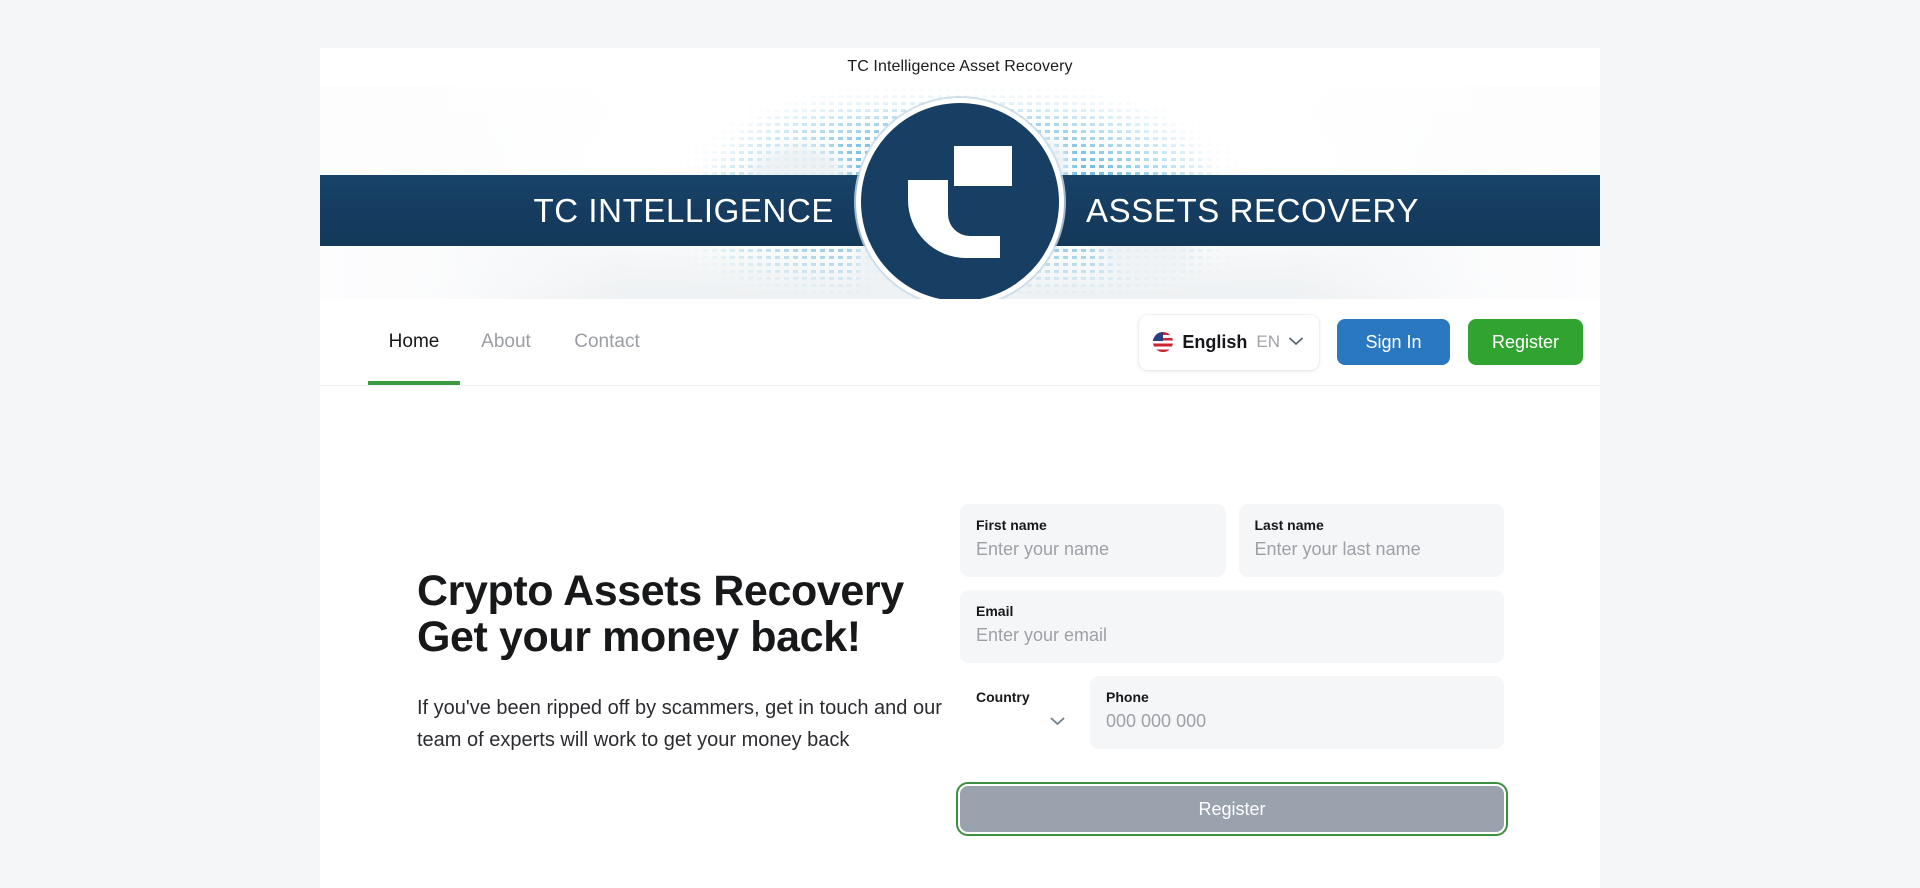 Image resolution: width=1920 pixels, height=888 pixels. What do you see at coordinates (1393, 342) in the screenshot?
I see `sign-in-button: Sign In` at bounding box center [1393, 342].